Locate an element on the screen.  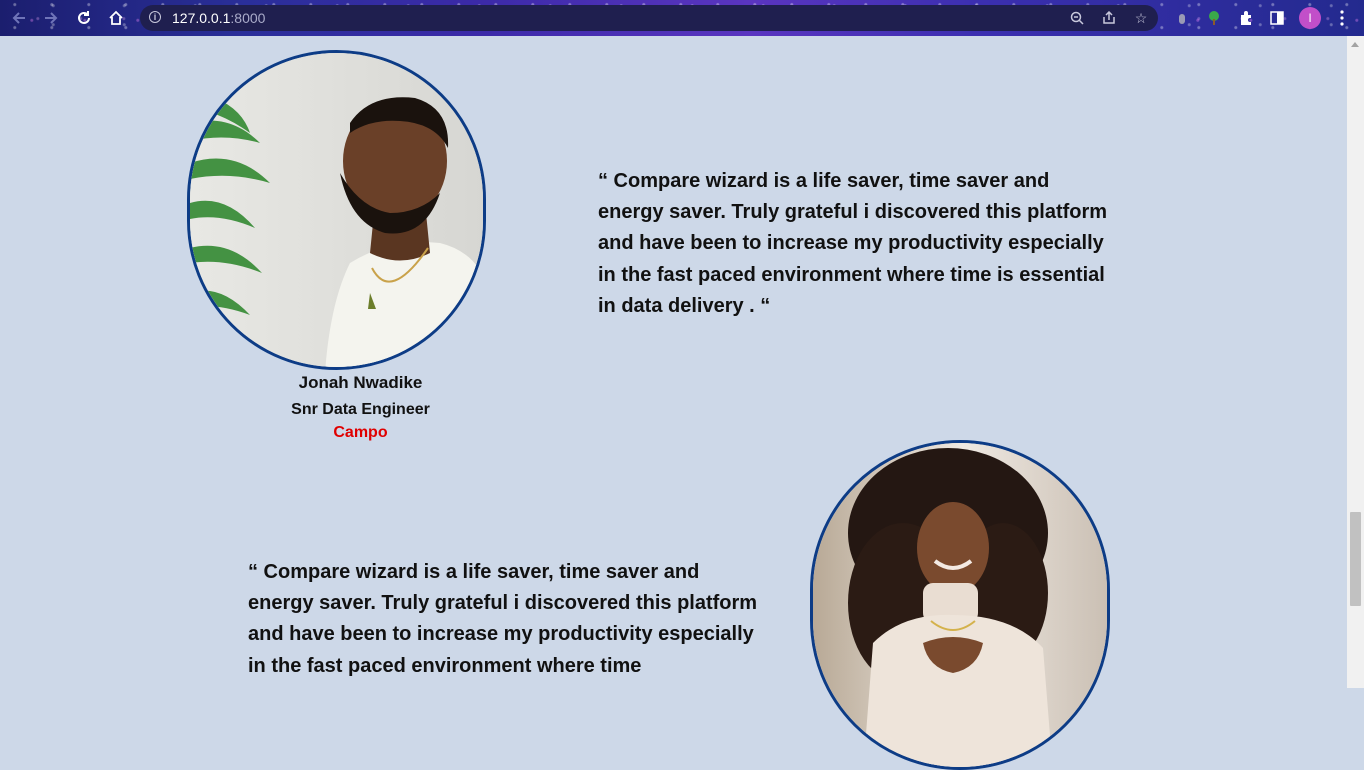
zoom-icon is located at coordinates (1077, 18).